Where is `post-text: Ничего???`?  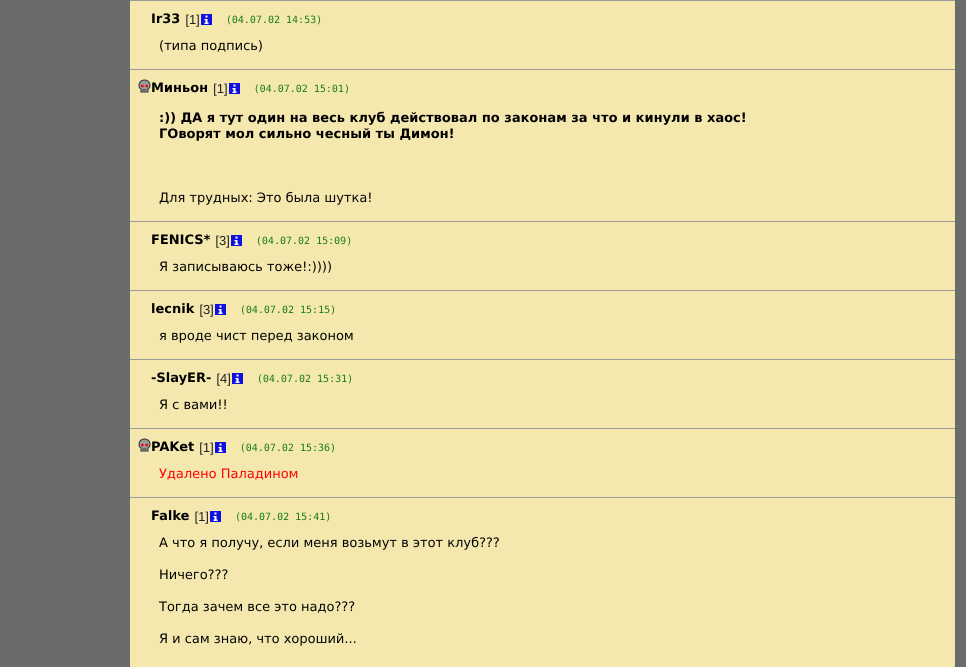
post-text: Ничего??? is located at coordinates (194, 576).